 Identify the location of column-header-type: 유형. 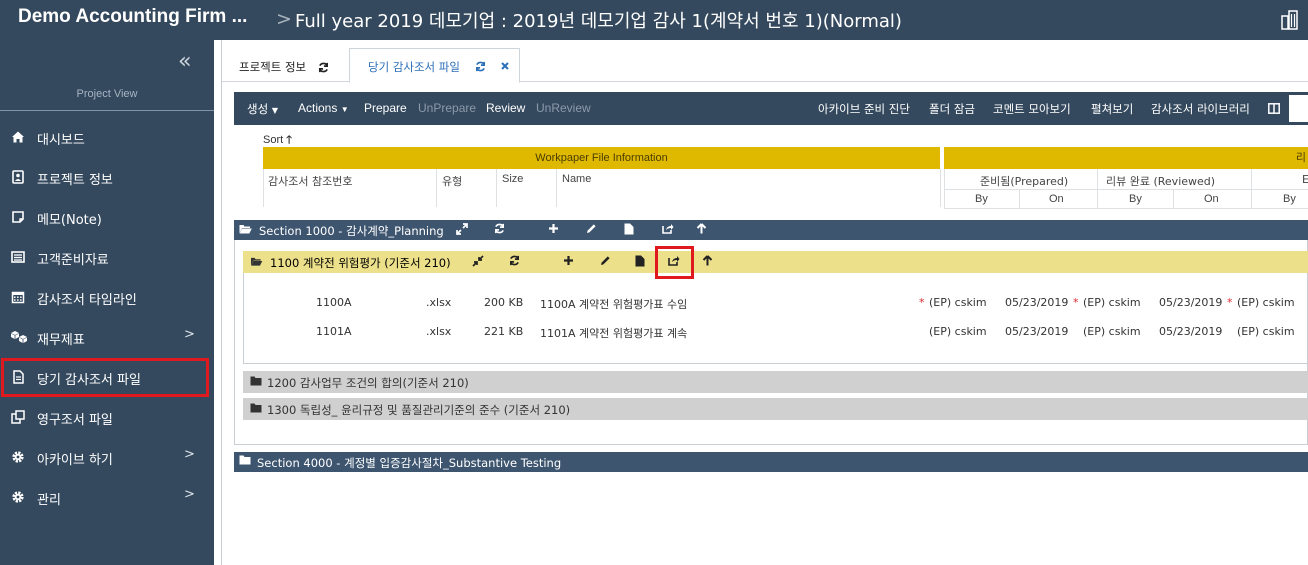
(452, 181).